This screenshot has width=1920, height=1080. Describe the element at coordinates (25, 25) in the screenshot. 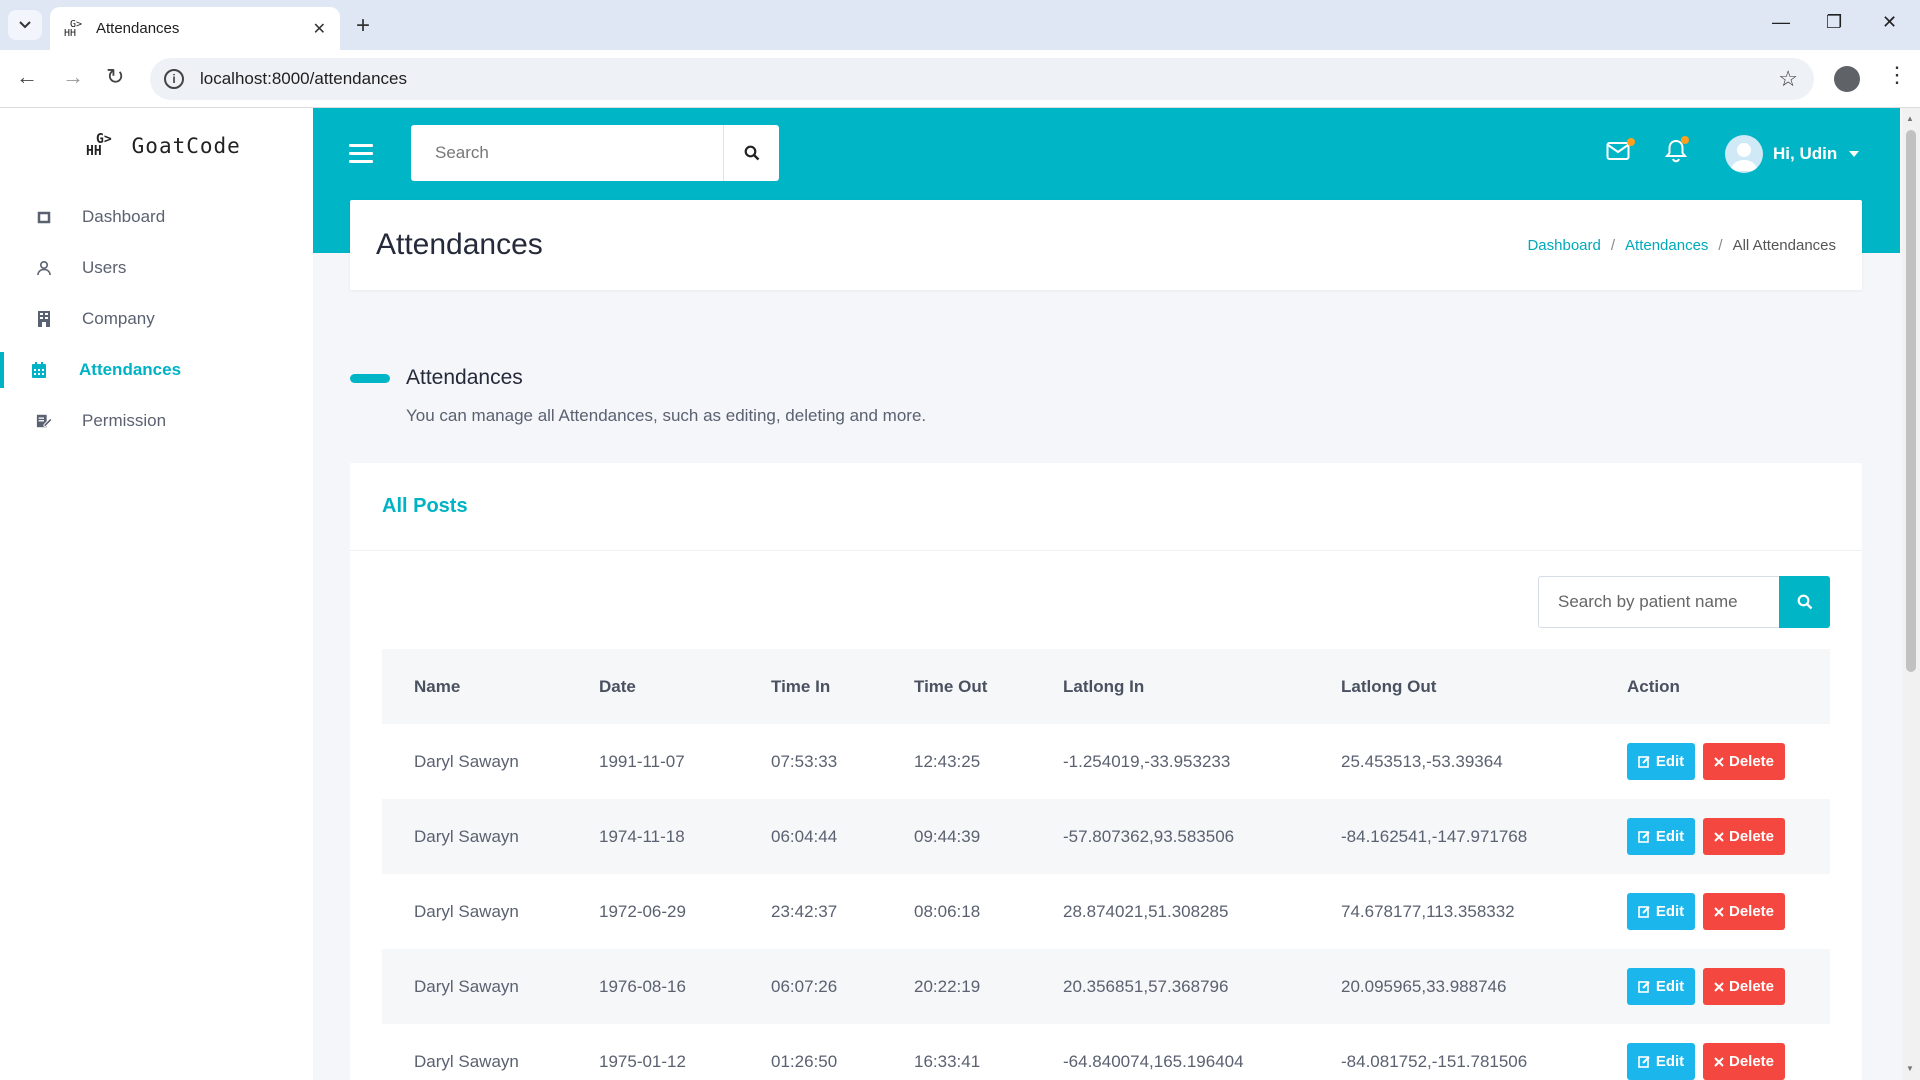

I see `tab-search-button` at that location.